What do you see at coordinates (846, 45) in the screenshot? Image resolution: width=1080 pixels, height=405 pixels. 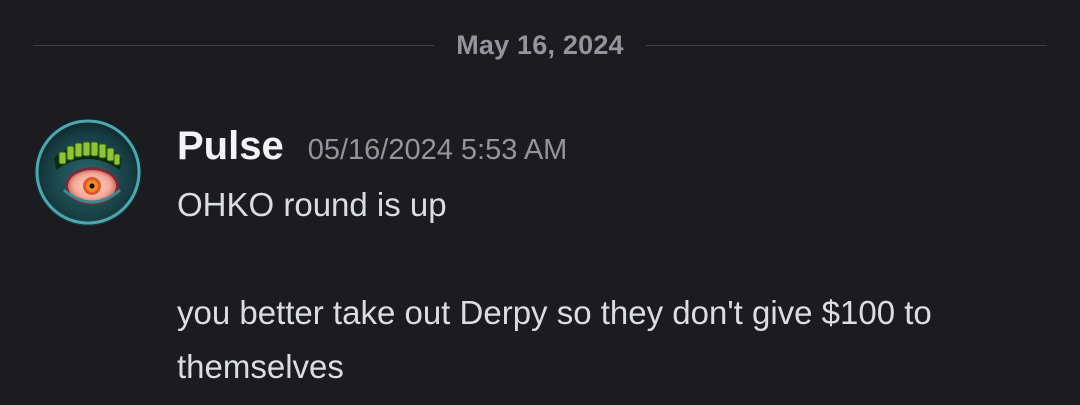 I see `divider-line-right` at bounding box center [846, 45].